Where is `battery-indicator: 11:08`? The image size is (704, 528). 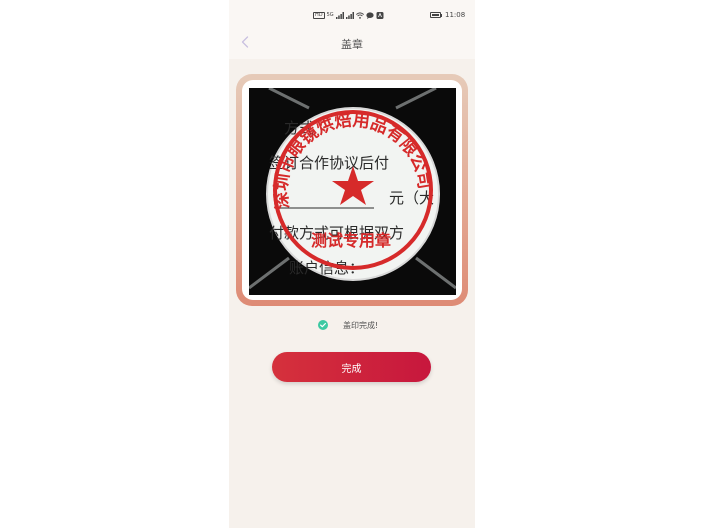
battery-indicator: 11:08 is located at coordinates (447, 15).